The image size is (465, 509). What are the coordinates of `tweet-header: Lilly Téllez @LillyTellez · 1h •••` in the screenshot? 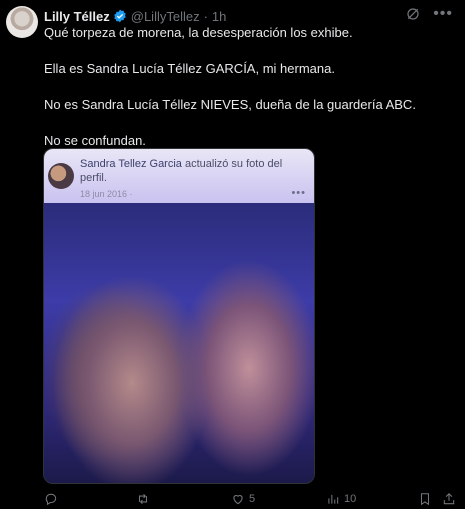 It's located at (249, 16).